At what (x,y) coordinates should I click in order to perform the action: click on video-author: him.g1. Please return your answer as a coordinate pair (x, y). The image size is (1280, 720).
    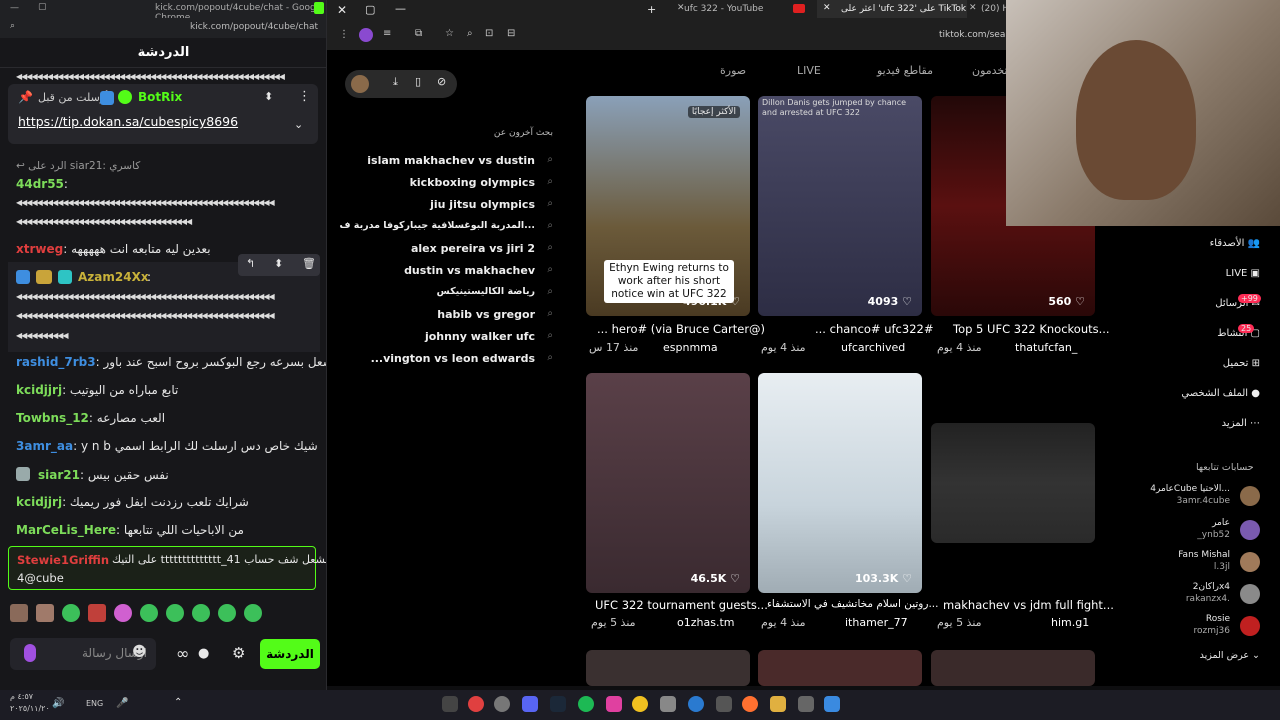
    Looking at the image, I should click on (1070, 622).